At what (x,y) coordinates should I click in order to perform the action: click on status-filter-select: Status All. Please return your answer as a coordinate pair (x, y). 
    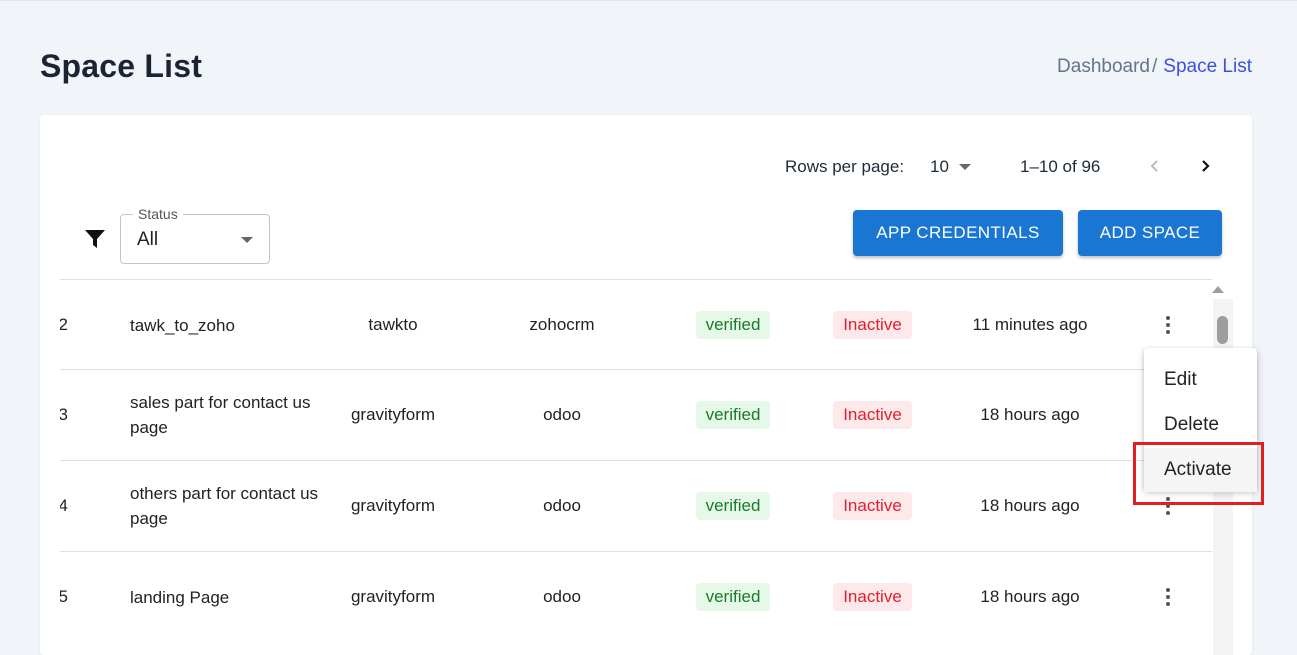
    Looking at the image, I should click on (195, 235).